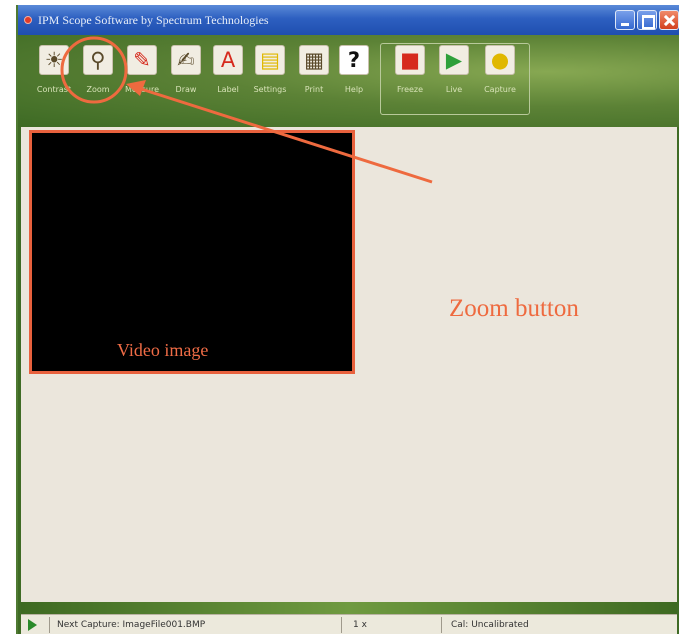 The height and width of the screenshot is (634, 679). I want to click on app-icon, so click(28, 20).